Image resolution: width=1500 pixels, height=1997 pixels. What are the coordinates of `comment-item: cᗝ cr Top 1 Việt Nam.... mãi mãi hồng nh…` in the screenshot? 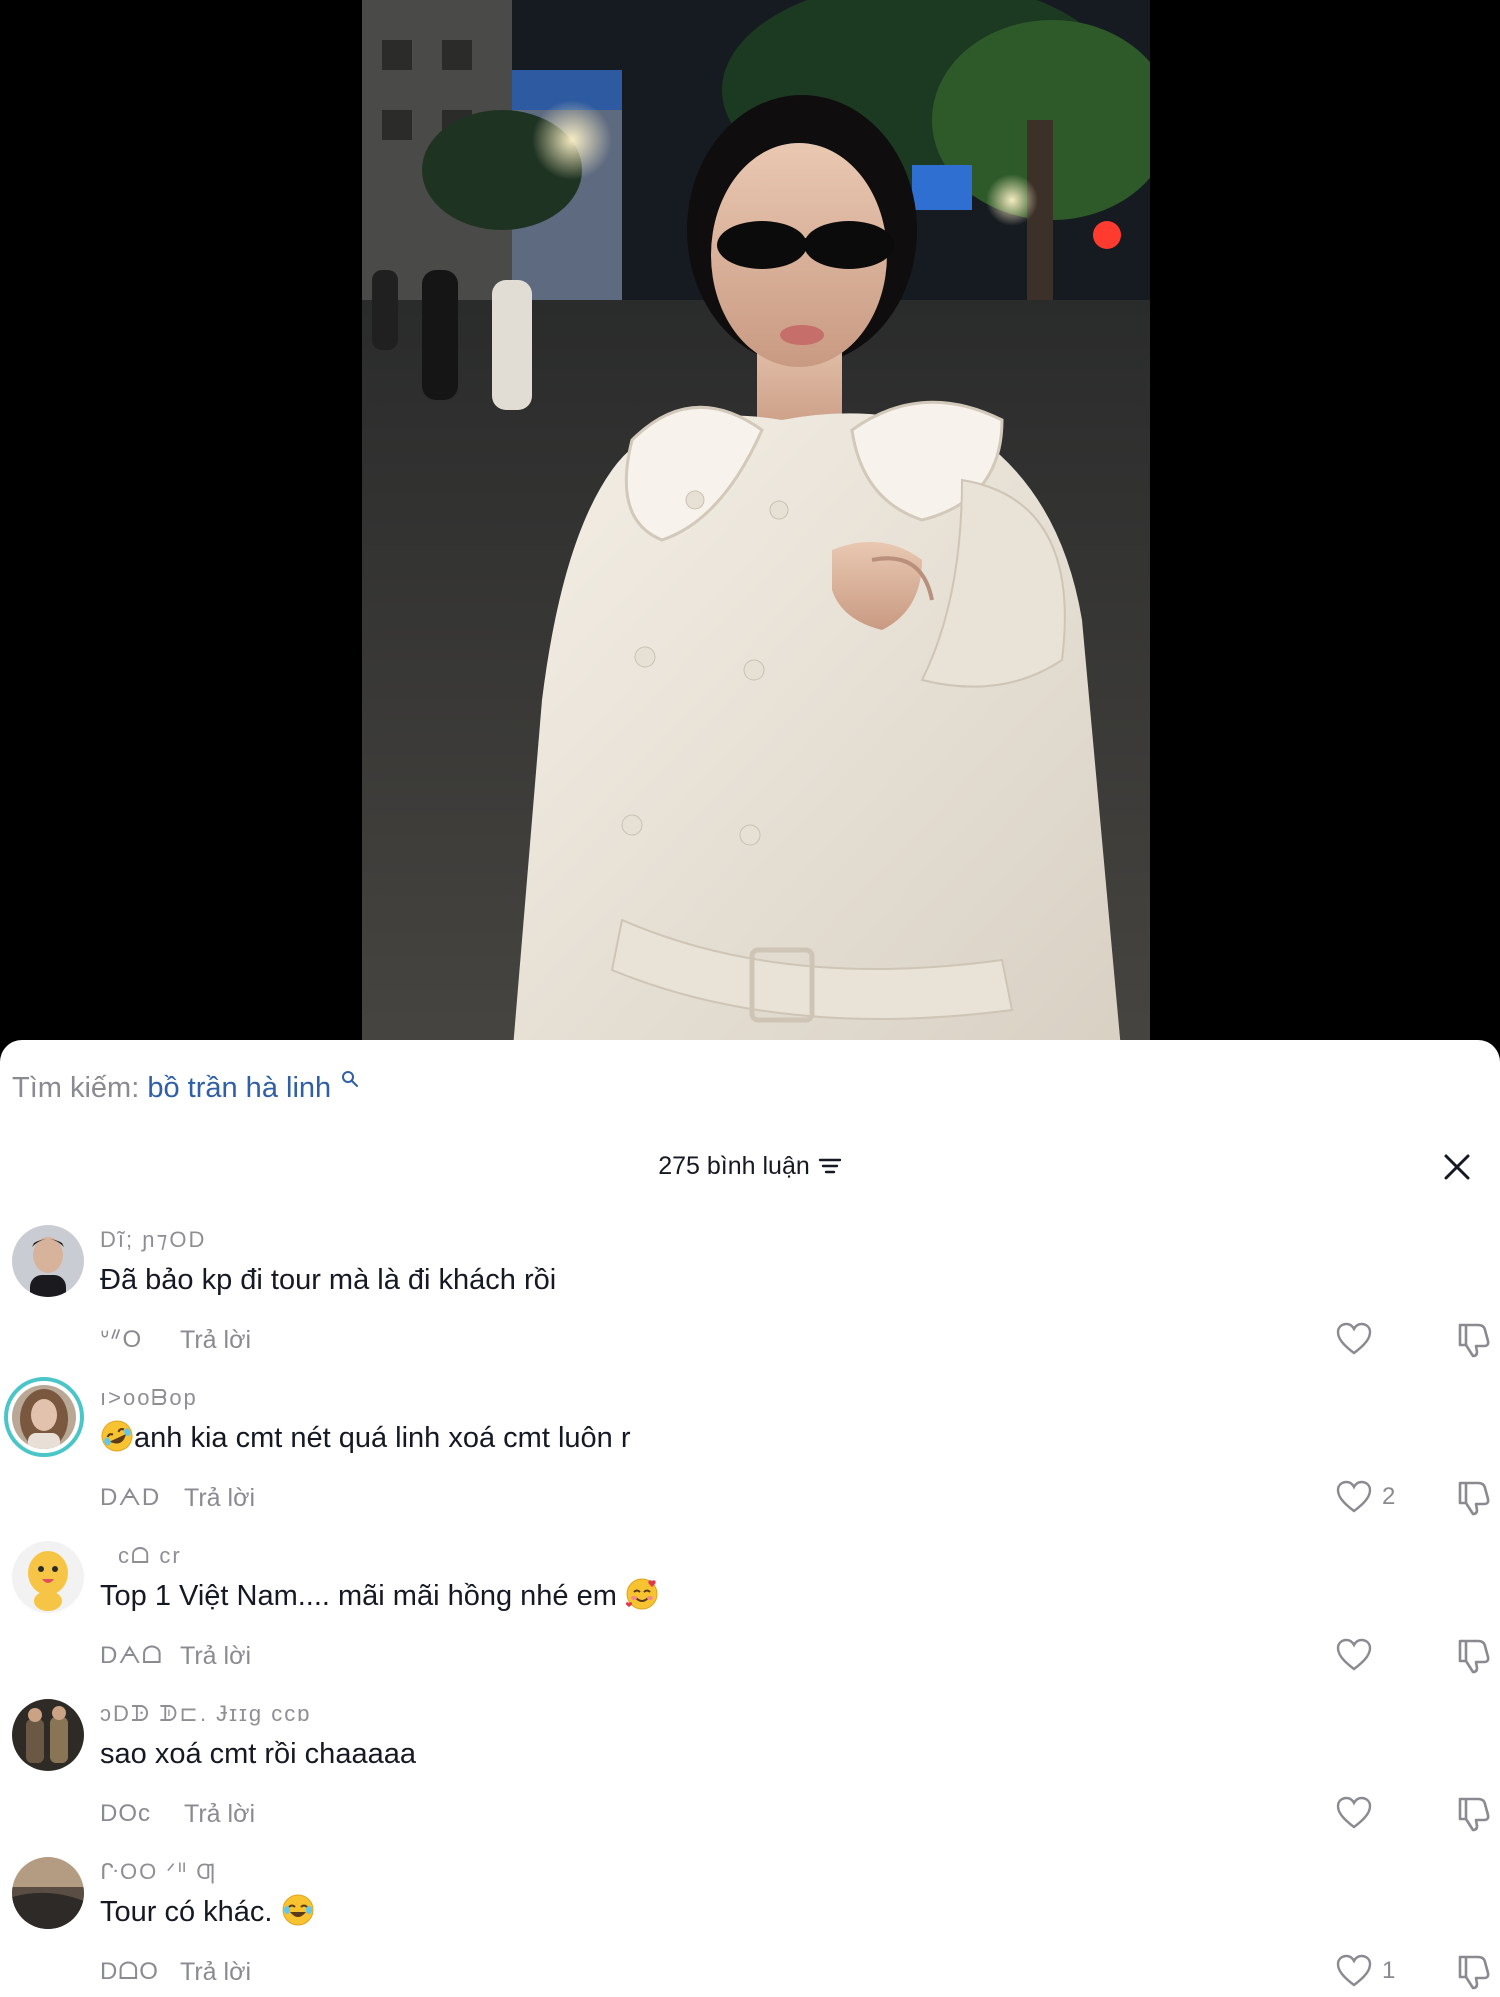 It's located at (750, 1616).